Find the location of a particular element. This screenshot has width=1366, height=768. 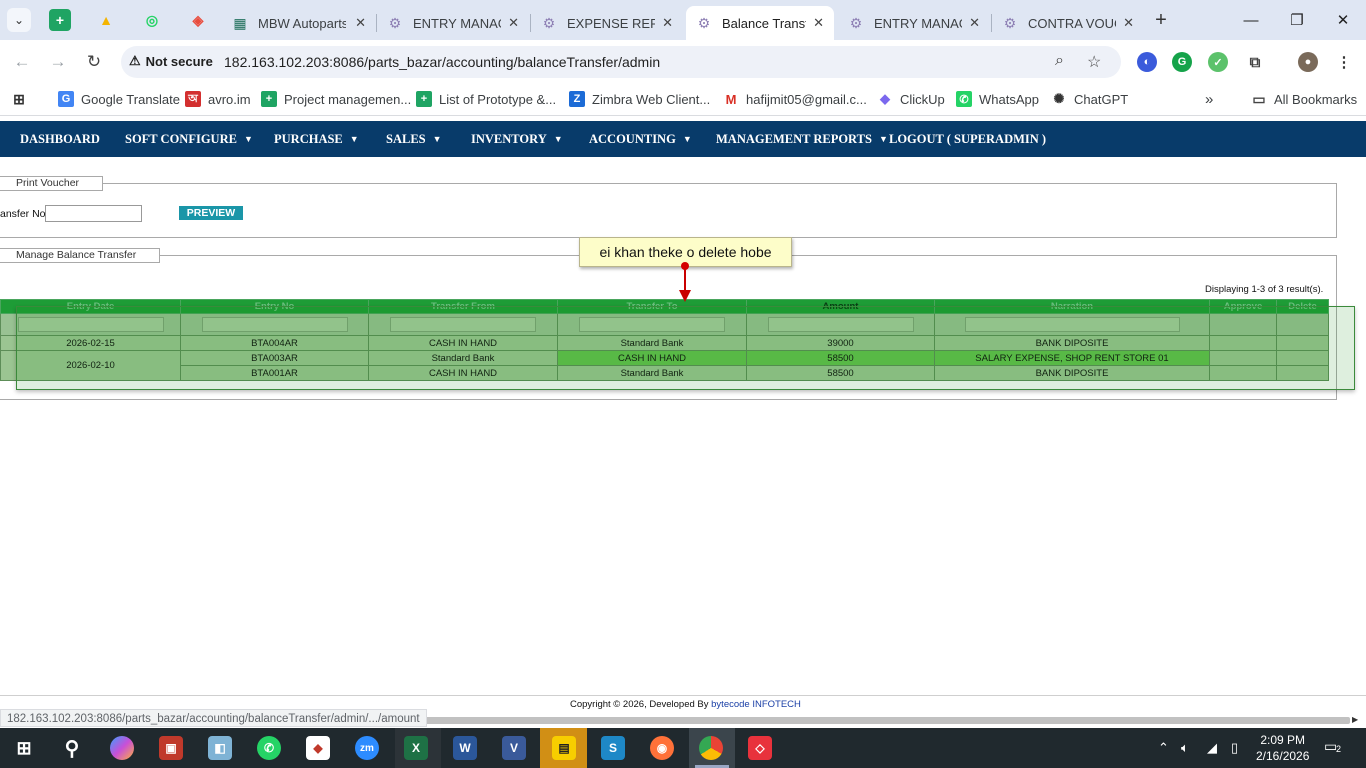

apps-grid-icon: ⊞ is located at coordinates (22, 99).